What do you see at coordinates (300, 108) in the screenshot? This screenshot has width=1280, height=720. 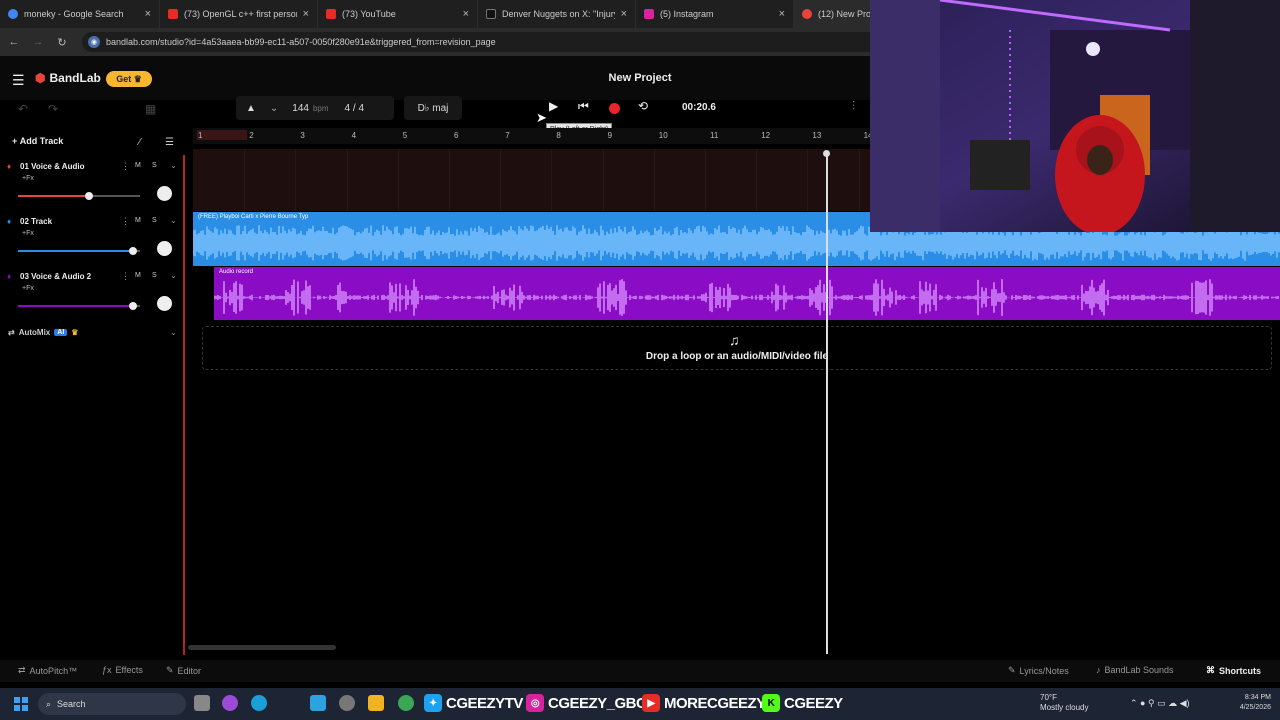 I see `bpm-value: 144` at bounding box center [300, 108].